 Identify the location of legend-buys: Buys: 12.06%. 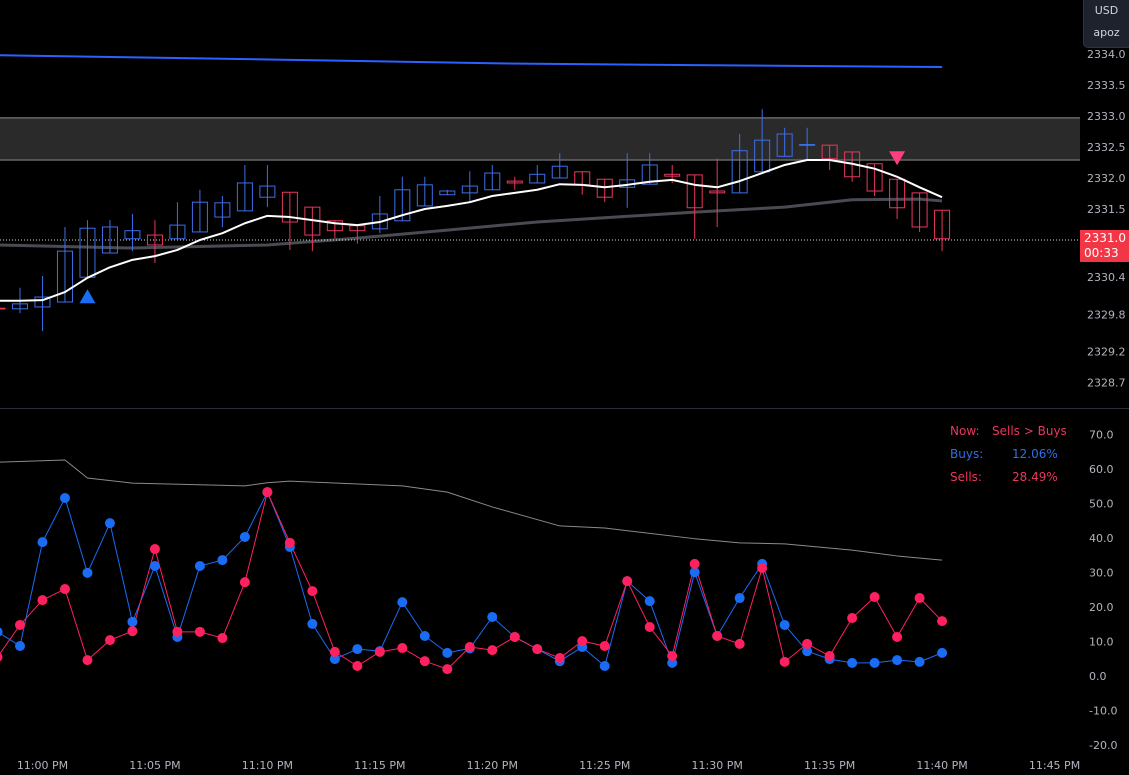
(1008, 454).